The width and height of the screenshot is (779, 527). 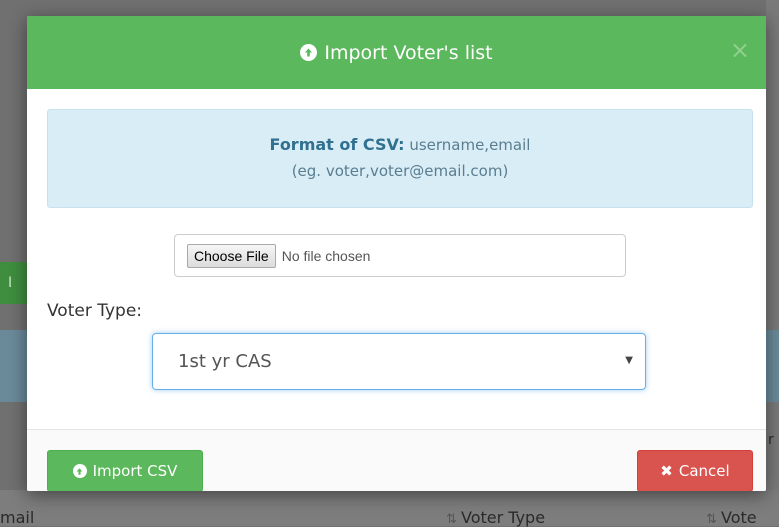 What do you see at coordinates (771, 440) in the screenshot?
I see `backdrop-text-fragment: r` at bounding box center [771, 440].